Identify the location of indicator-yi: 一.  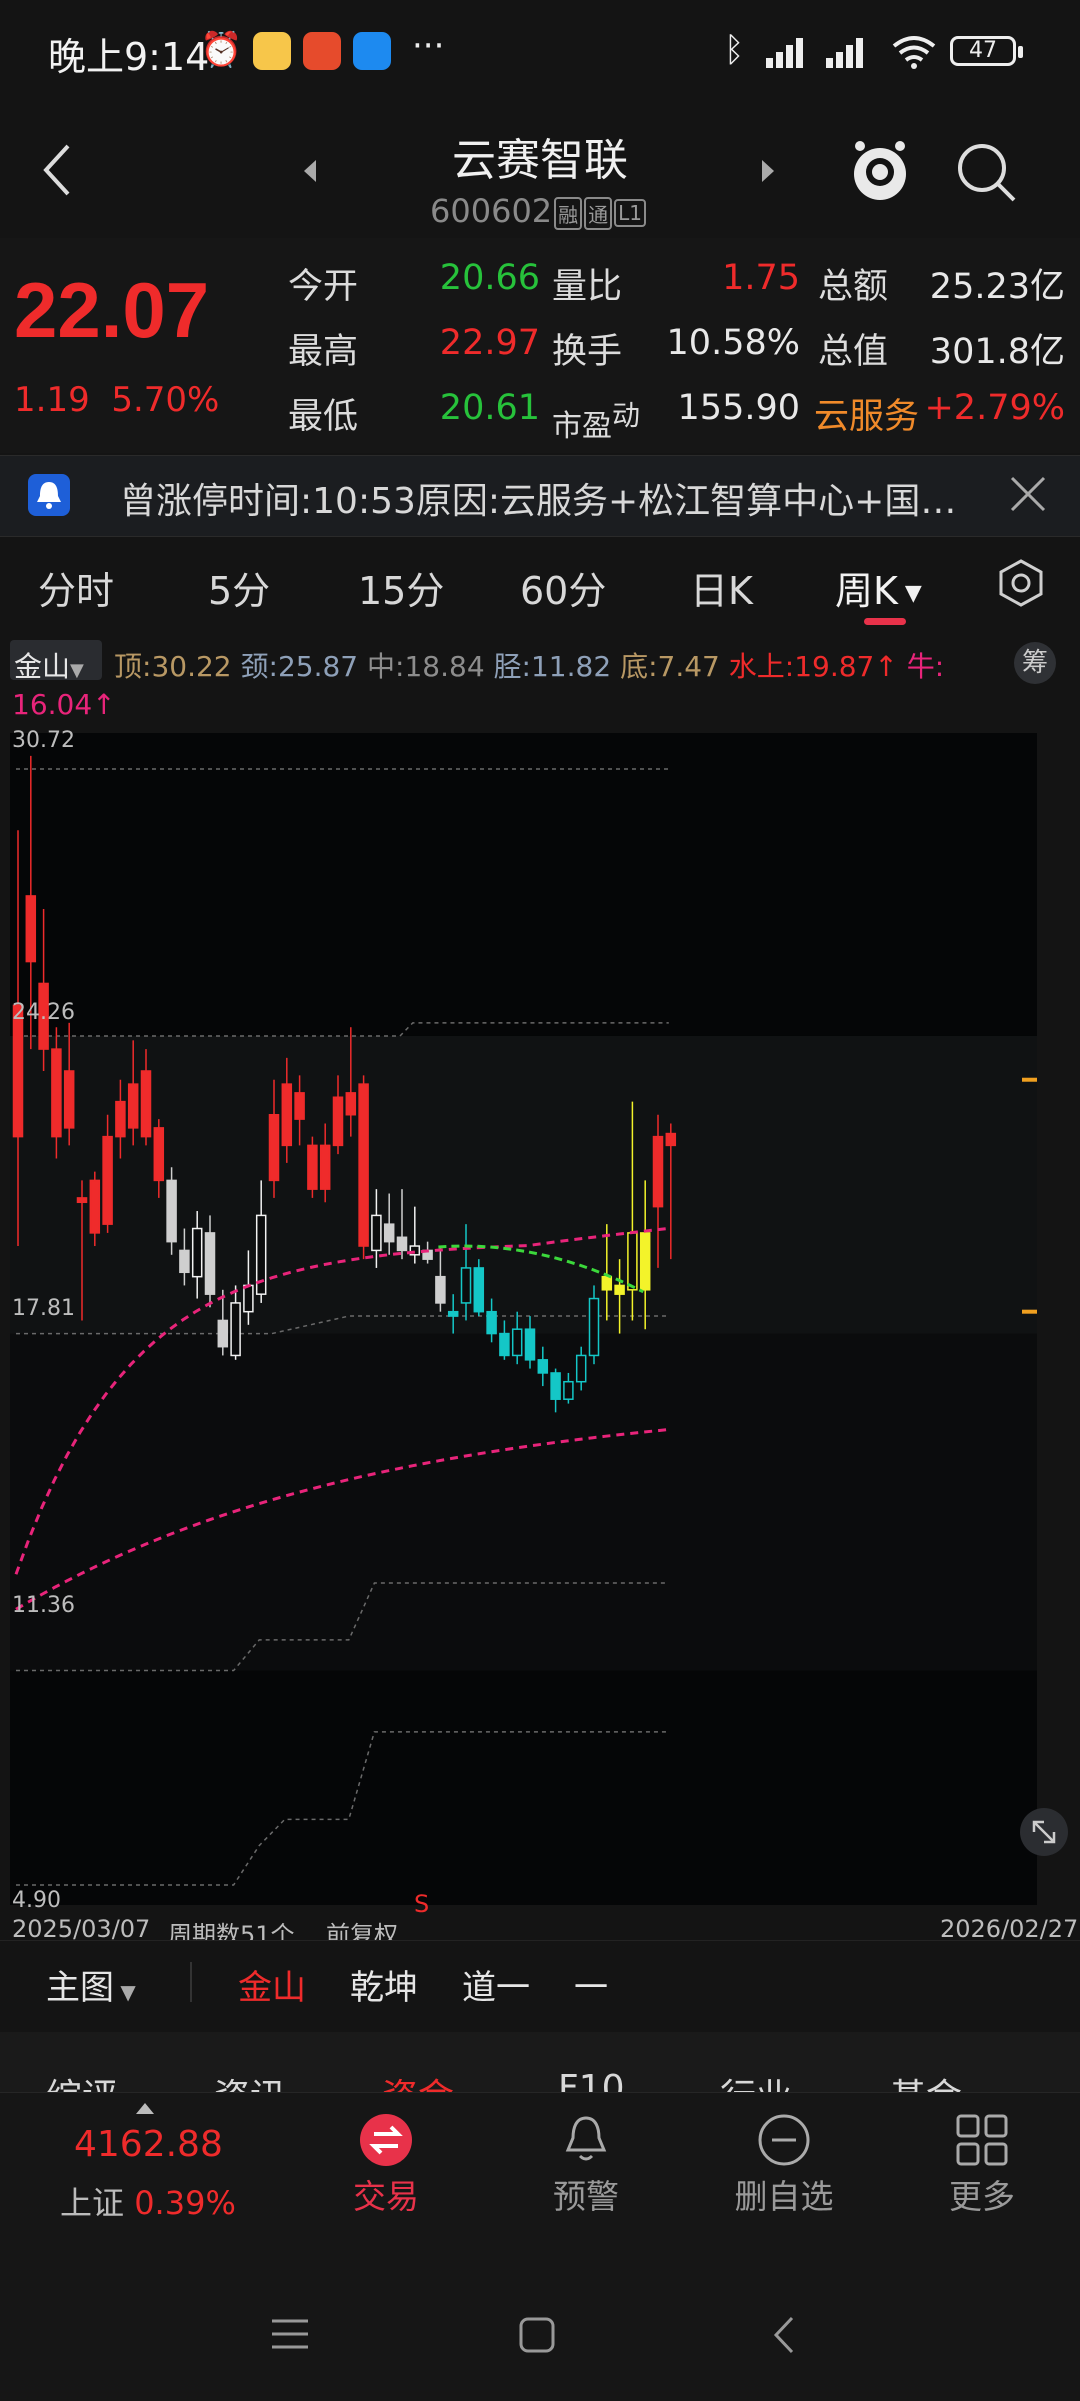
(591, 1984).